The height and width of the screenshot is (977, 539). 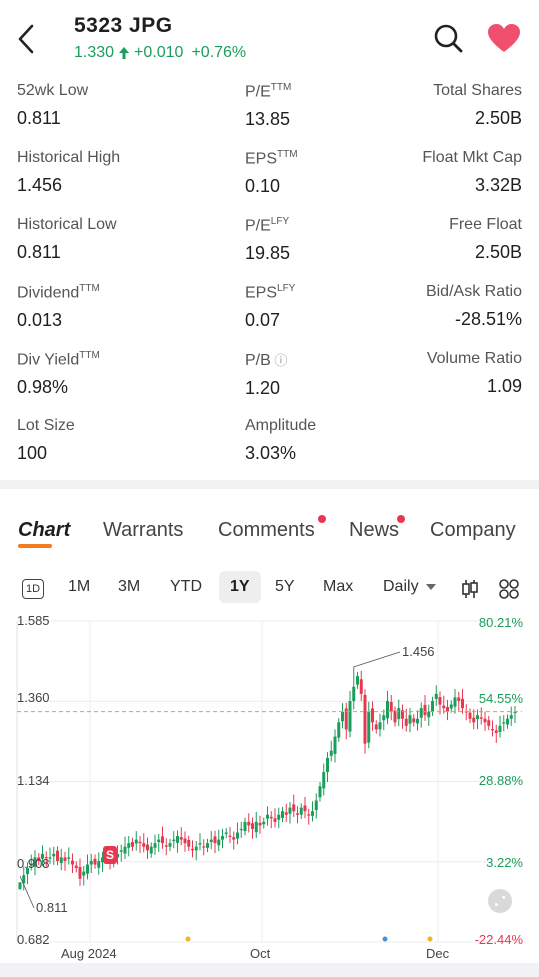 I want to click on period-3m-button: 3M, so click(x=129, y=587).